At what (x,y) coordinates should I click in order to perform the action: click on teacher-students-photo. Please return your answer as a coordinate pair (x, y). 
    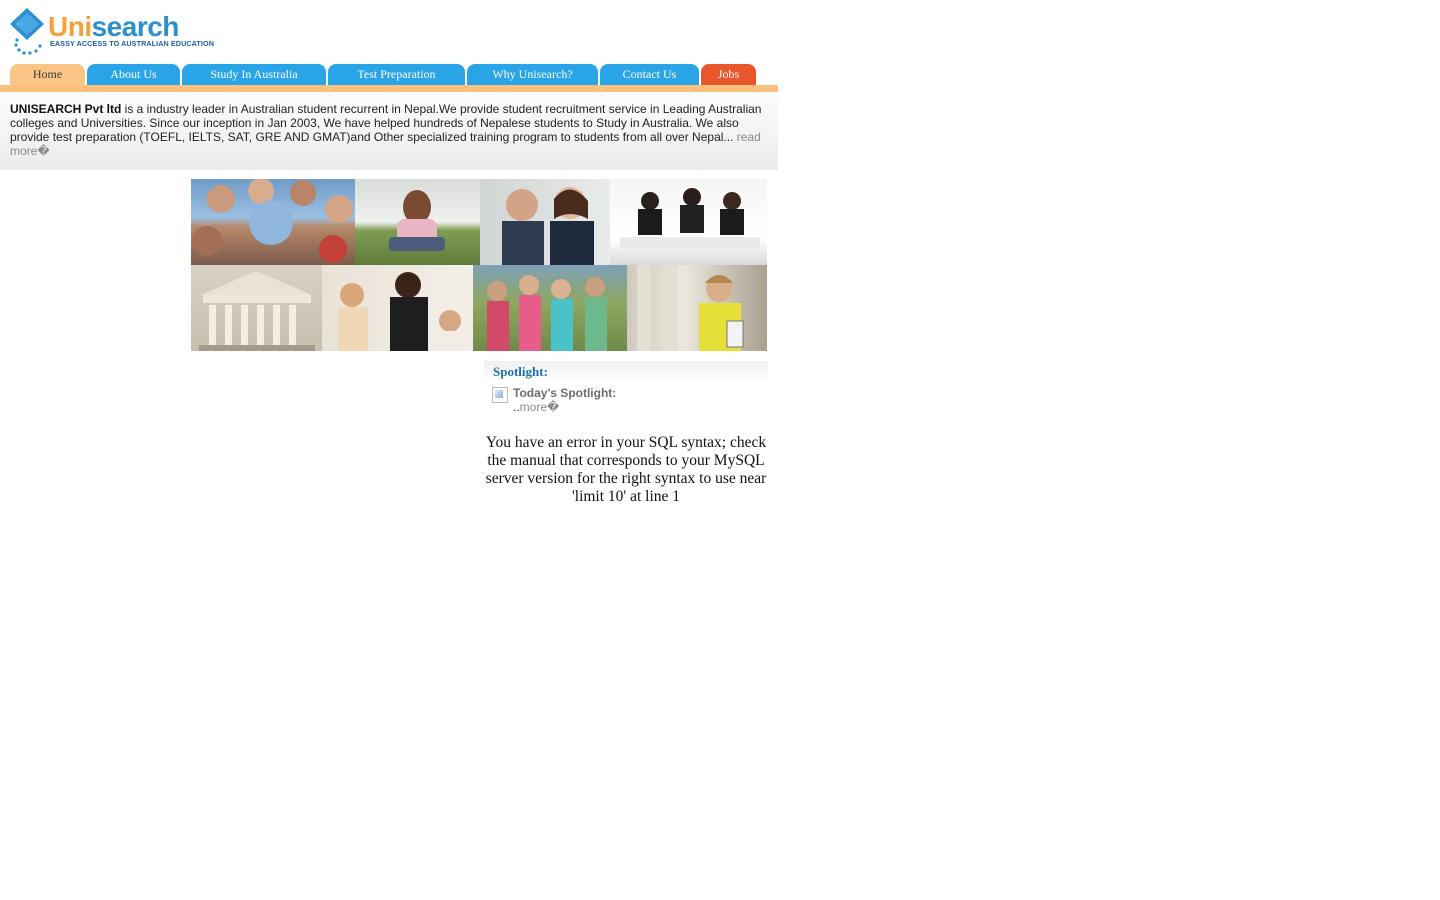
    Looking at the image, I should click on (397, 308).